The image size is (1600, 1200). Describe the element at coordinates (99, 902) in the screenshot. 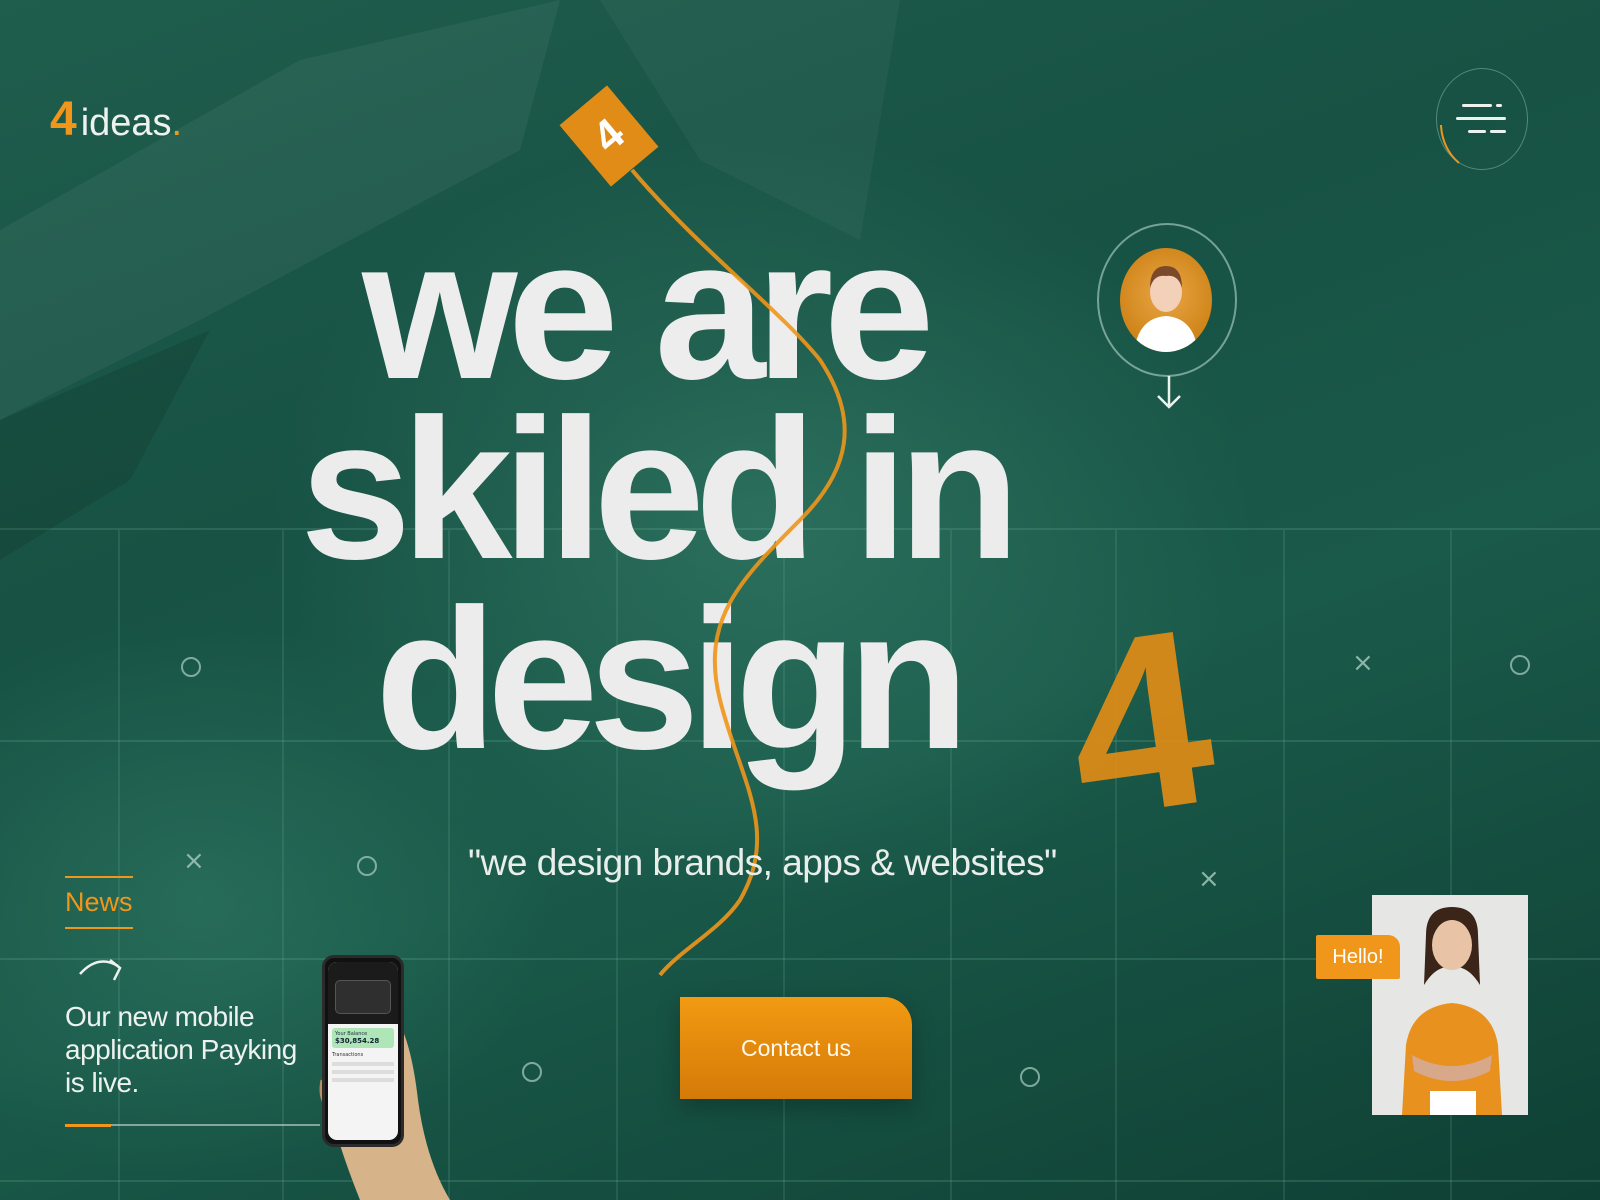

I see `news-label: News` at that location.